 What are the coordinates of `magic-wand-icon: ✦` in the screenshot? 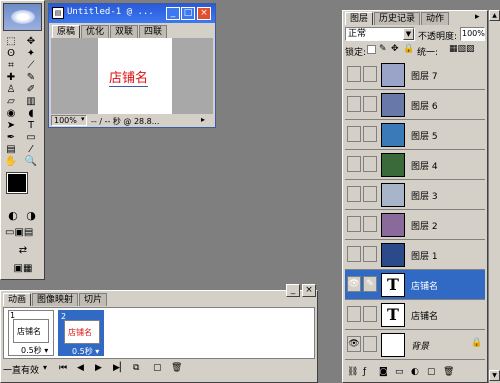 It's located at (31, 53).